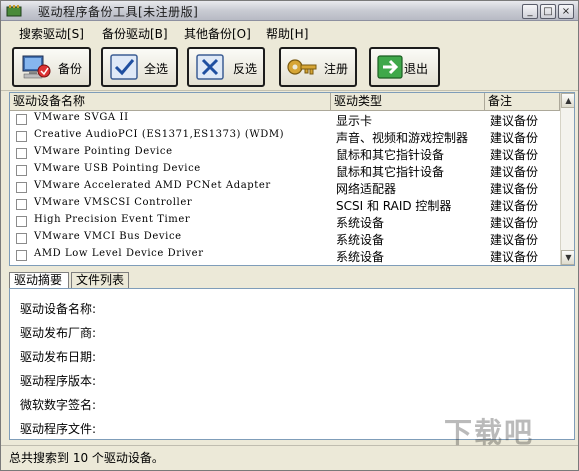 This screenshot has height=471, width=579. What do you see at coordinates (289, 11) in the screenshot?
I see `title-bar: 驱动程序备份工具[未注册版] _ □ ×` at bounding box center [289, 11].